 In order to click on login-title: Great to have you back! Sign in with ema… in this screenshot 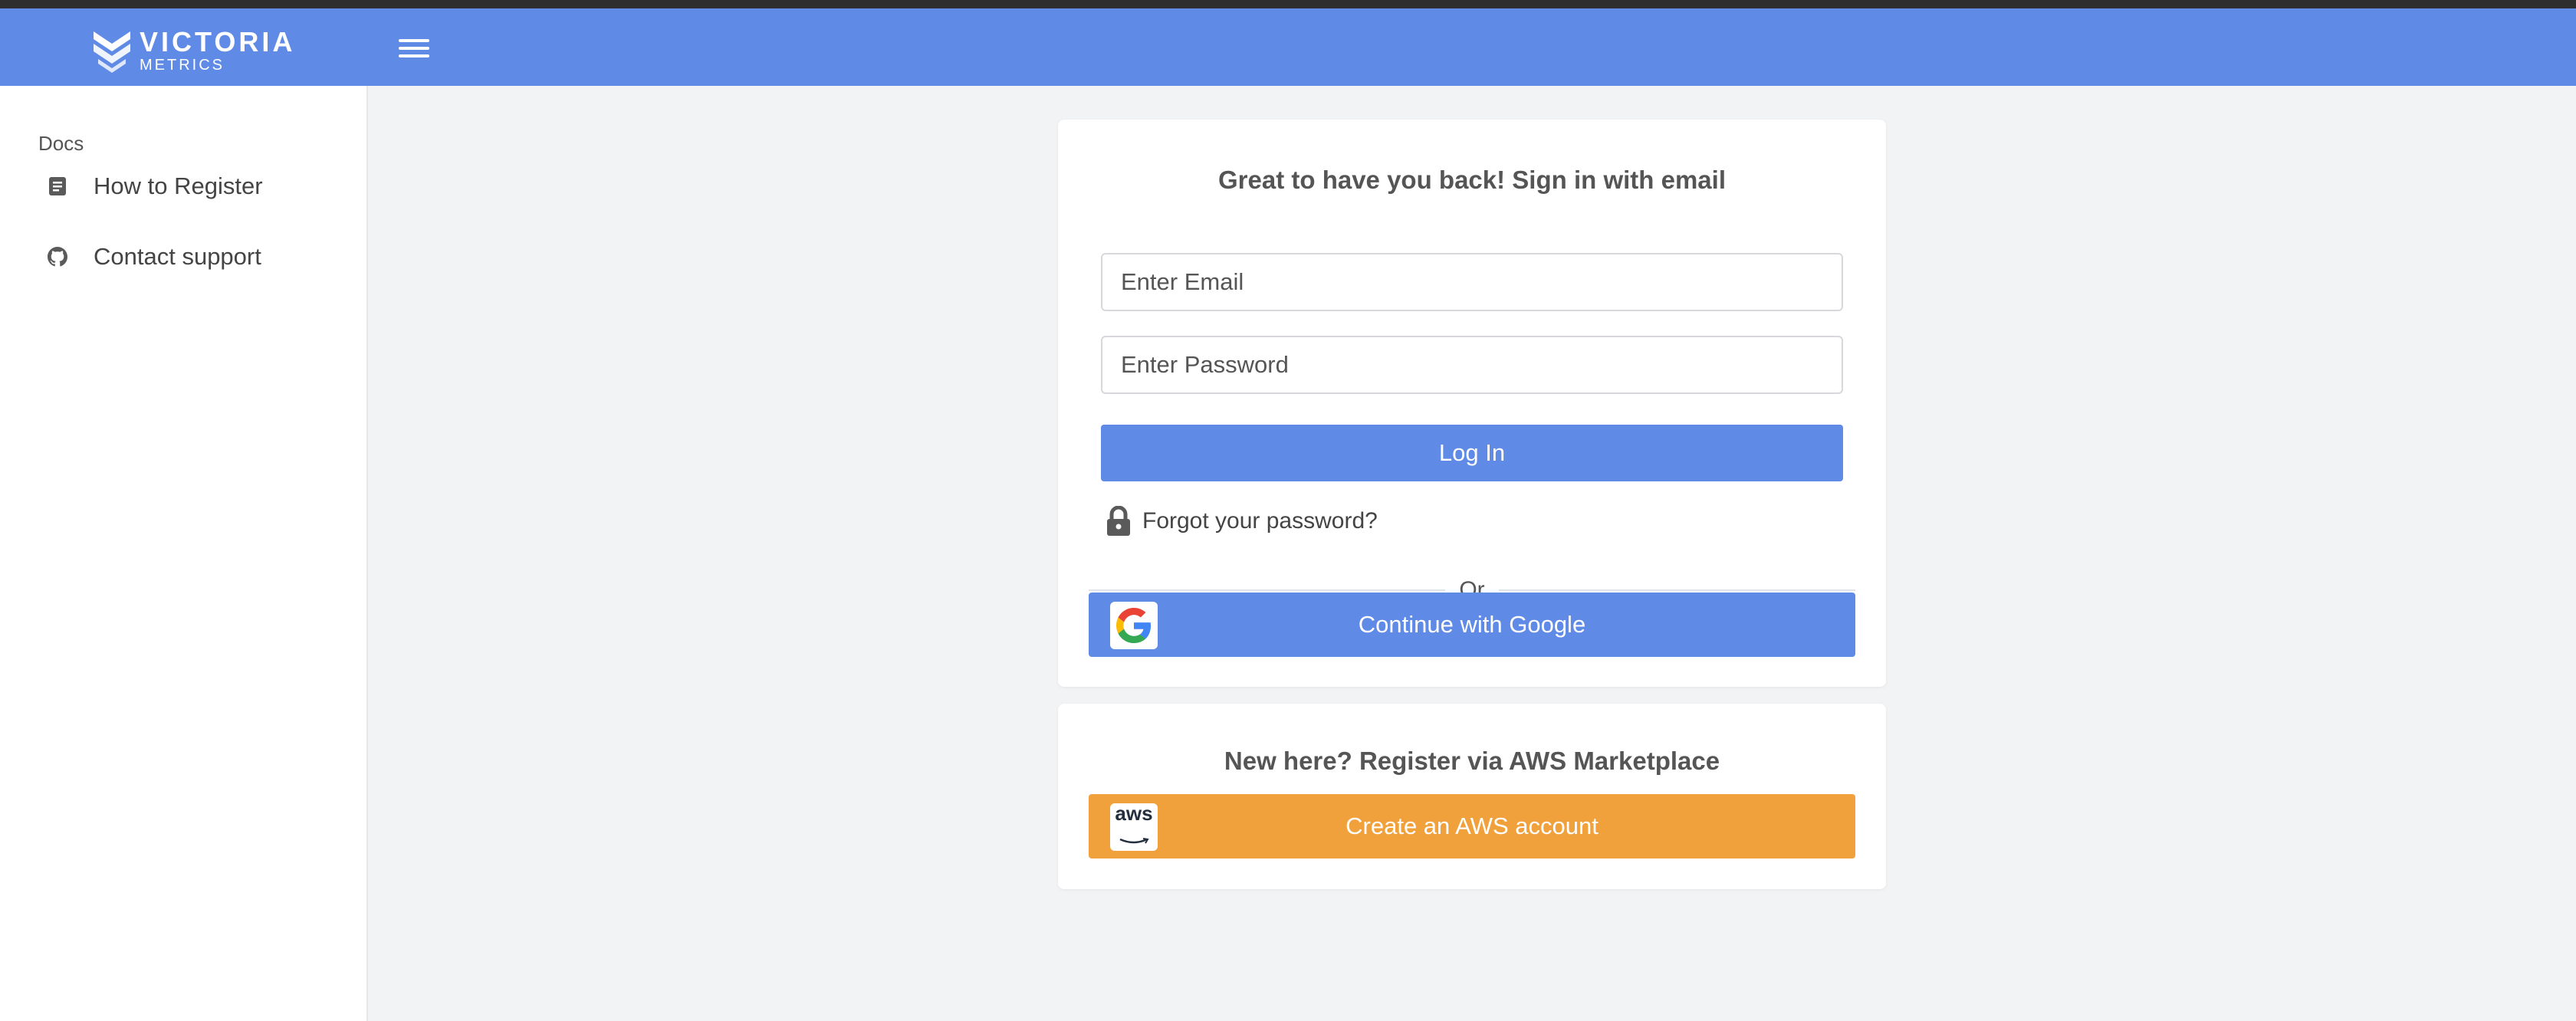, I will do `click(1472, 180)`.